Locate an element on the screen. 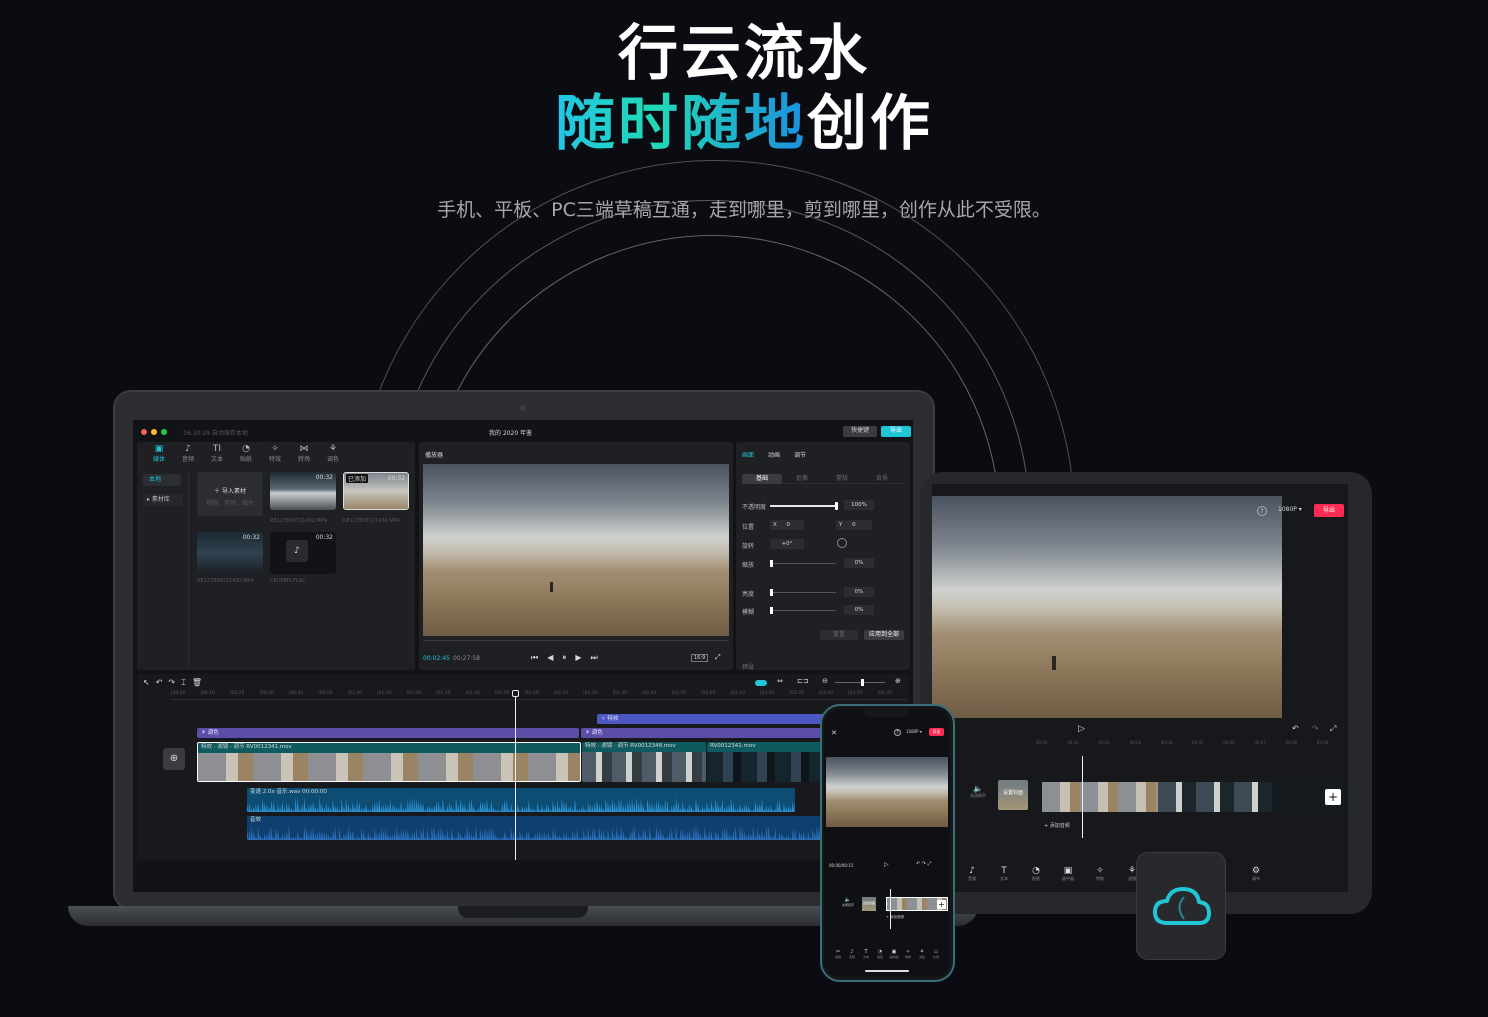  export-button: 导出 is located at coordinates (896, 431).